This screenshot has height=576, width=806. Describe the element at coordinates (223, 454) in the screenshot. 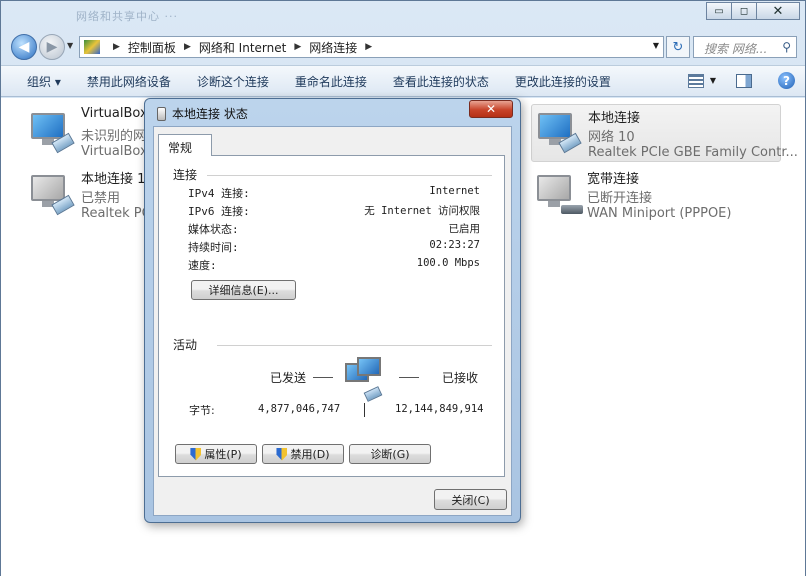

I see `properties-button-label: 属性(P)` at that location.